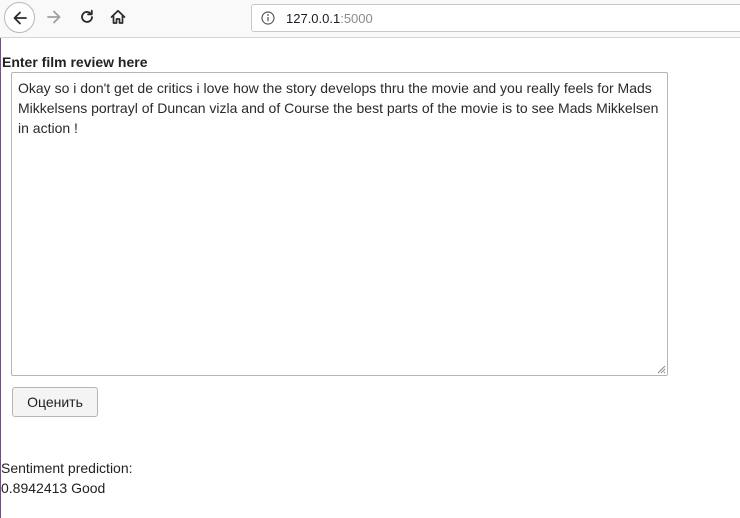  I want to click on prediction-value: 0.8942413 Good, so click(53, 488).